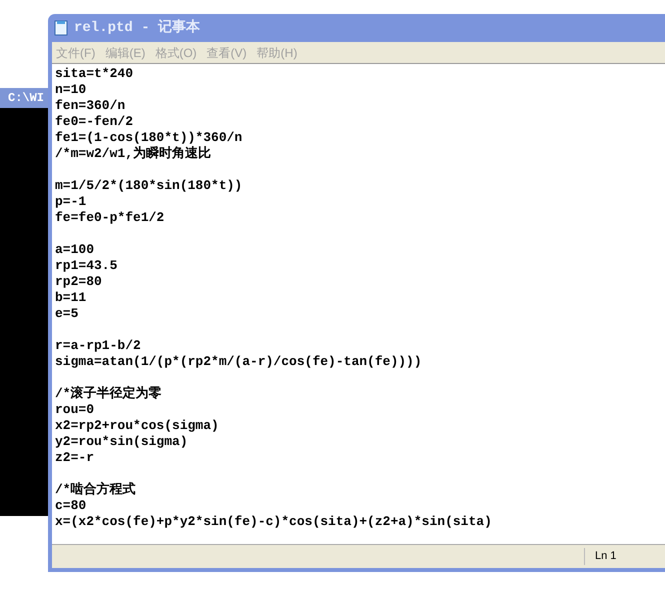  Describe the element at coordinates (122, 442) in the screenshot. I see `code-line: y2=rou*sin(sigma)` at that location.